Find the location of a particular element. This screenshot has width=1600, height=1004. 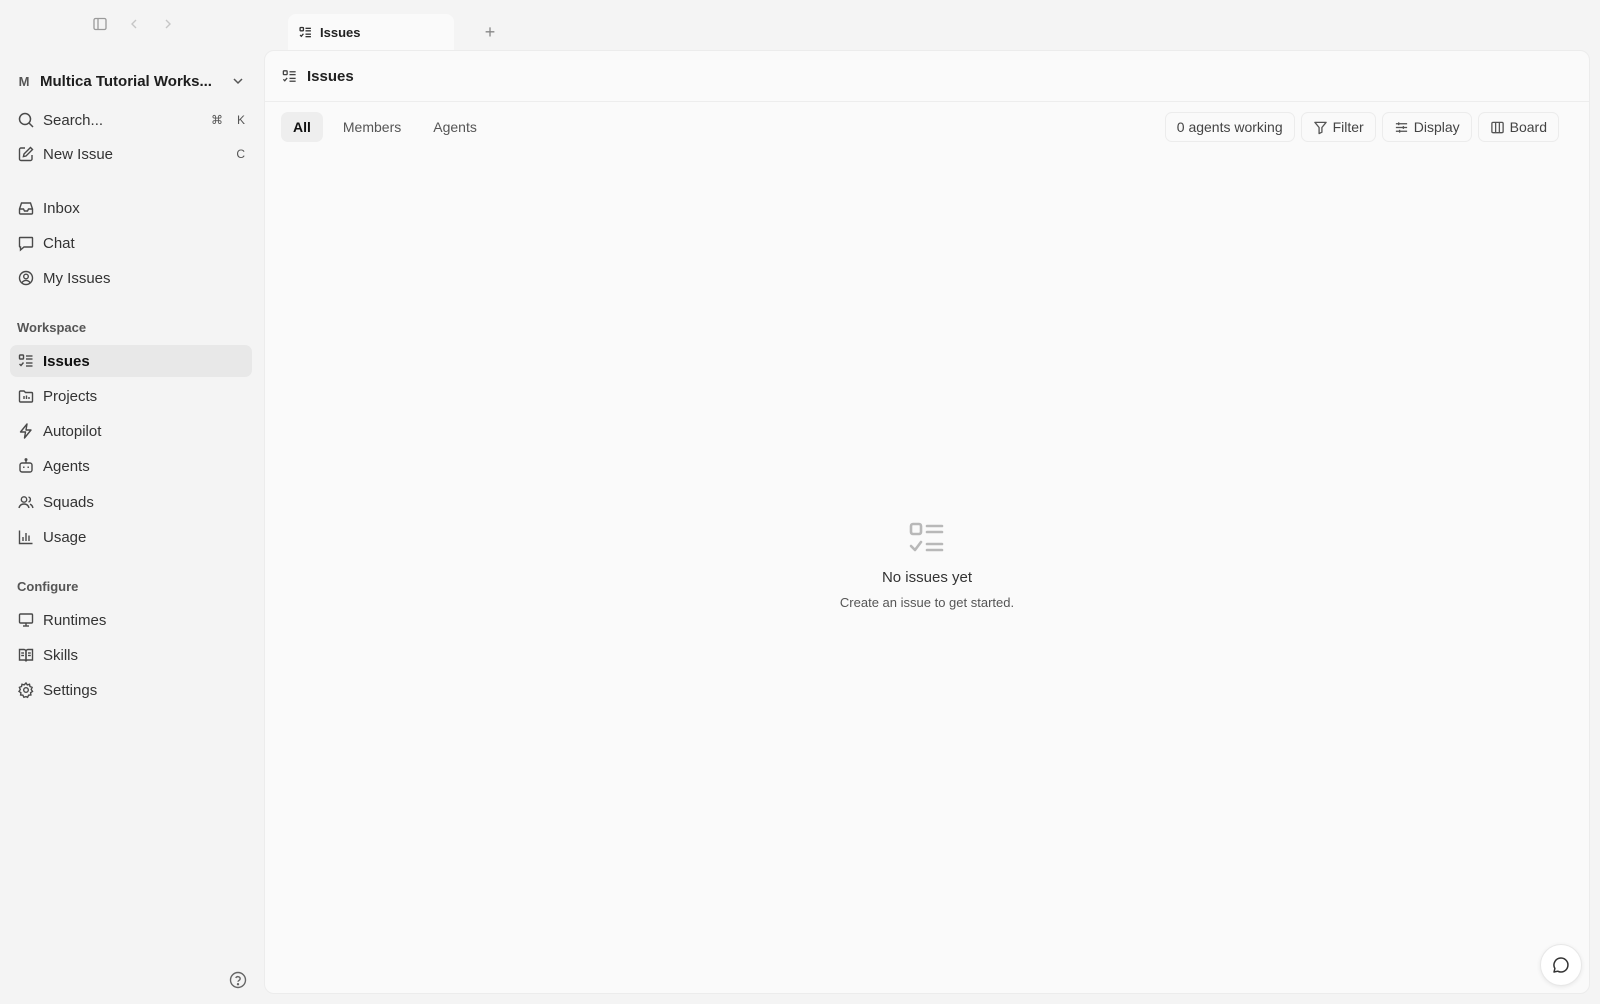

sidebar-item-inbox: Inbox is located at coordinates (131, 208).